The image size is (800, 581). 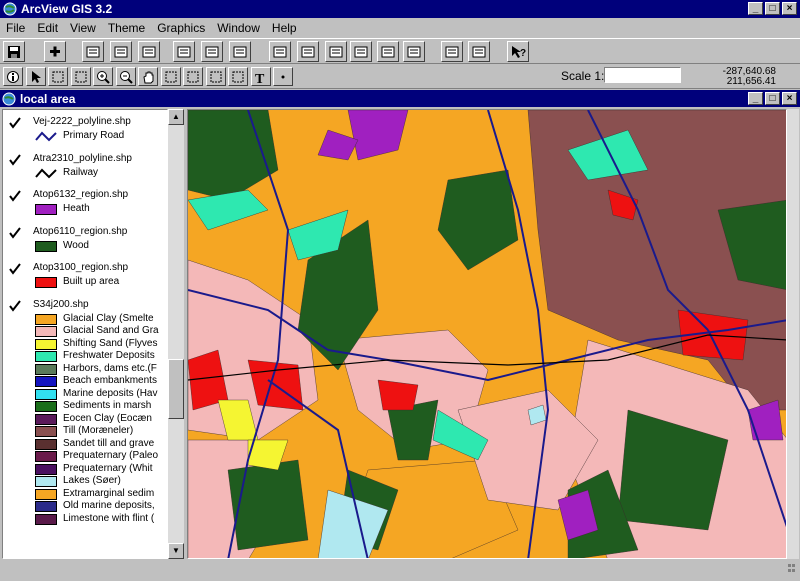 I want to click on zoom-to-selected-button, so click(x=240, y=51).